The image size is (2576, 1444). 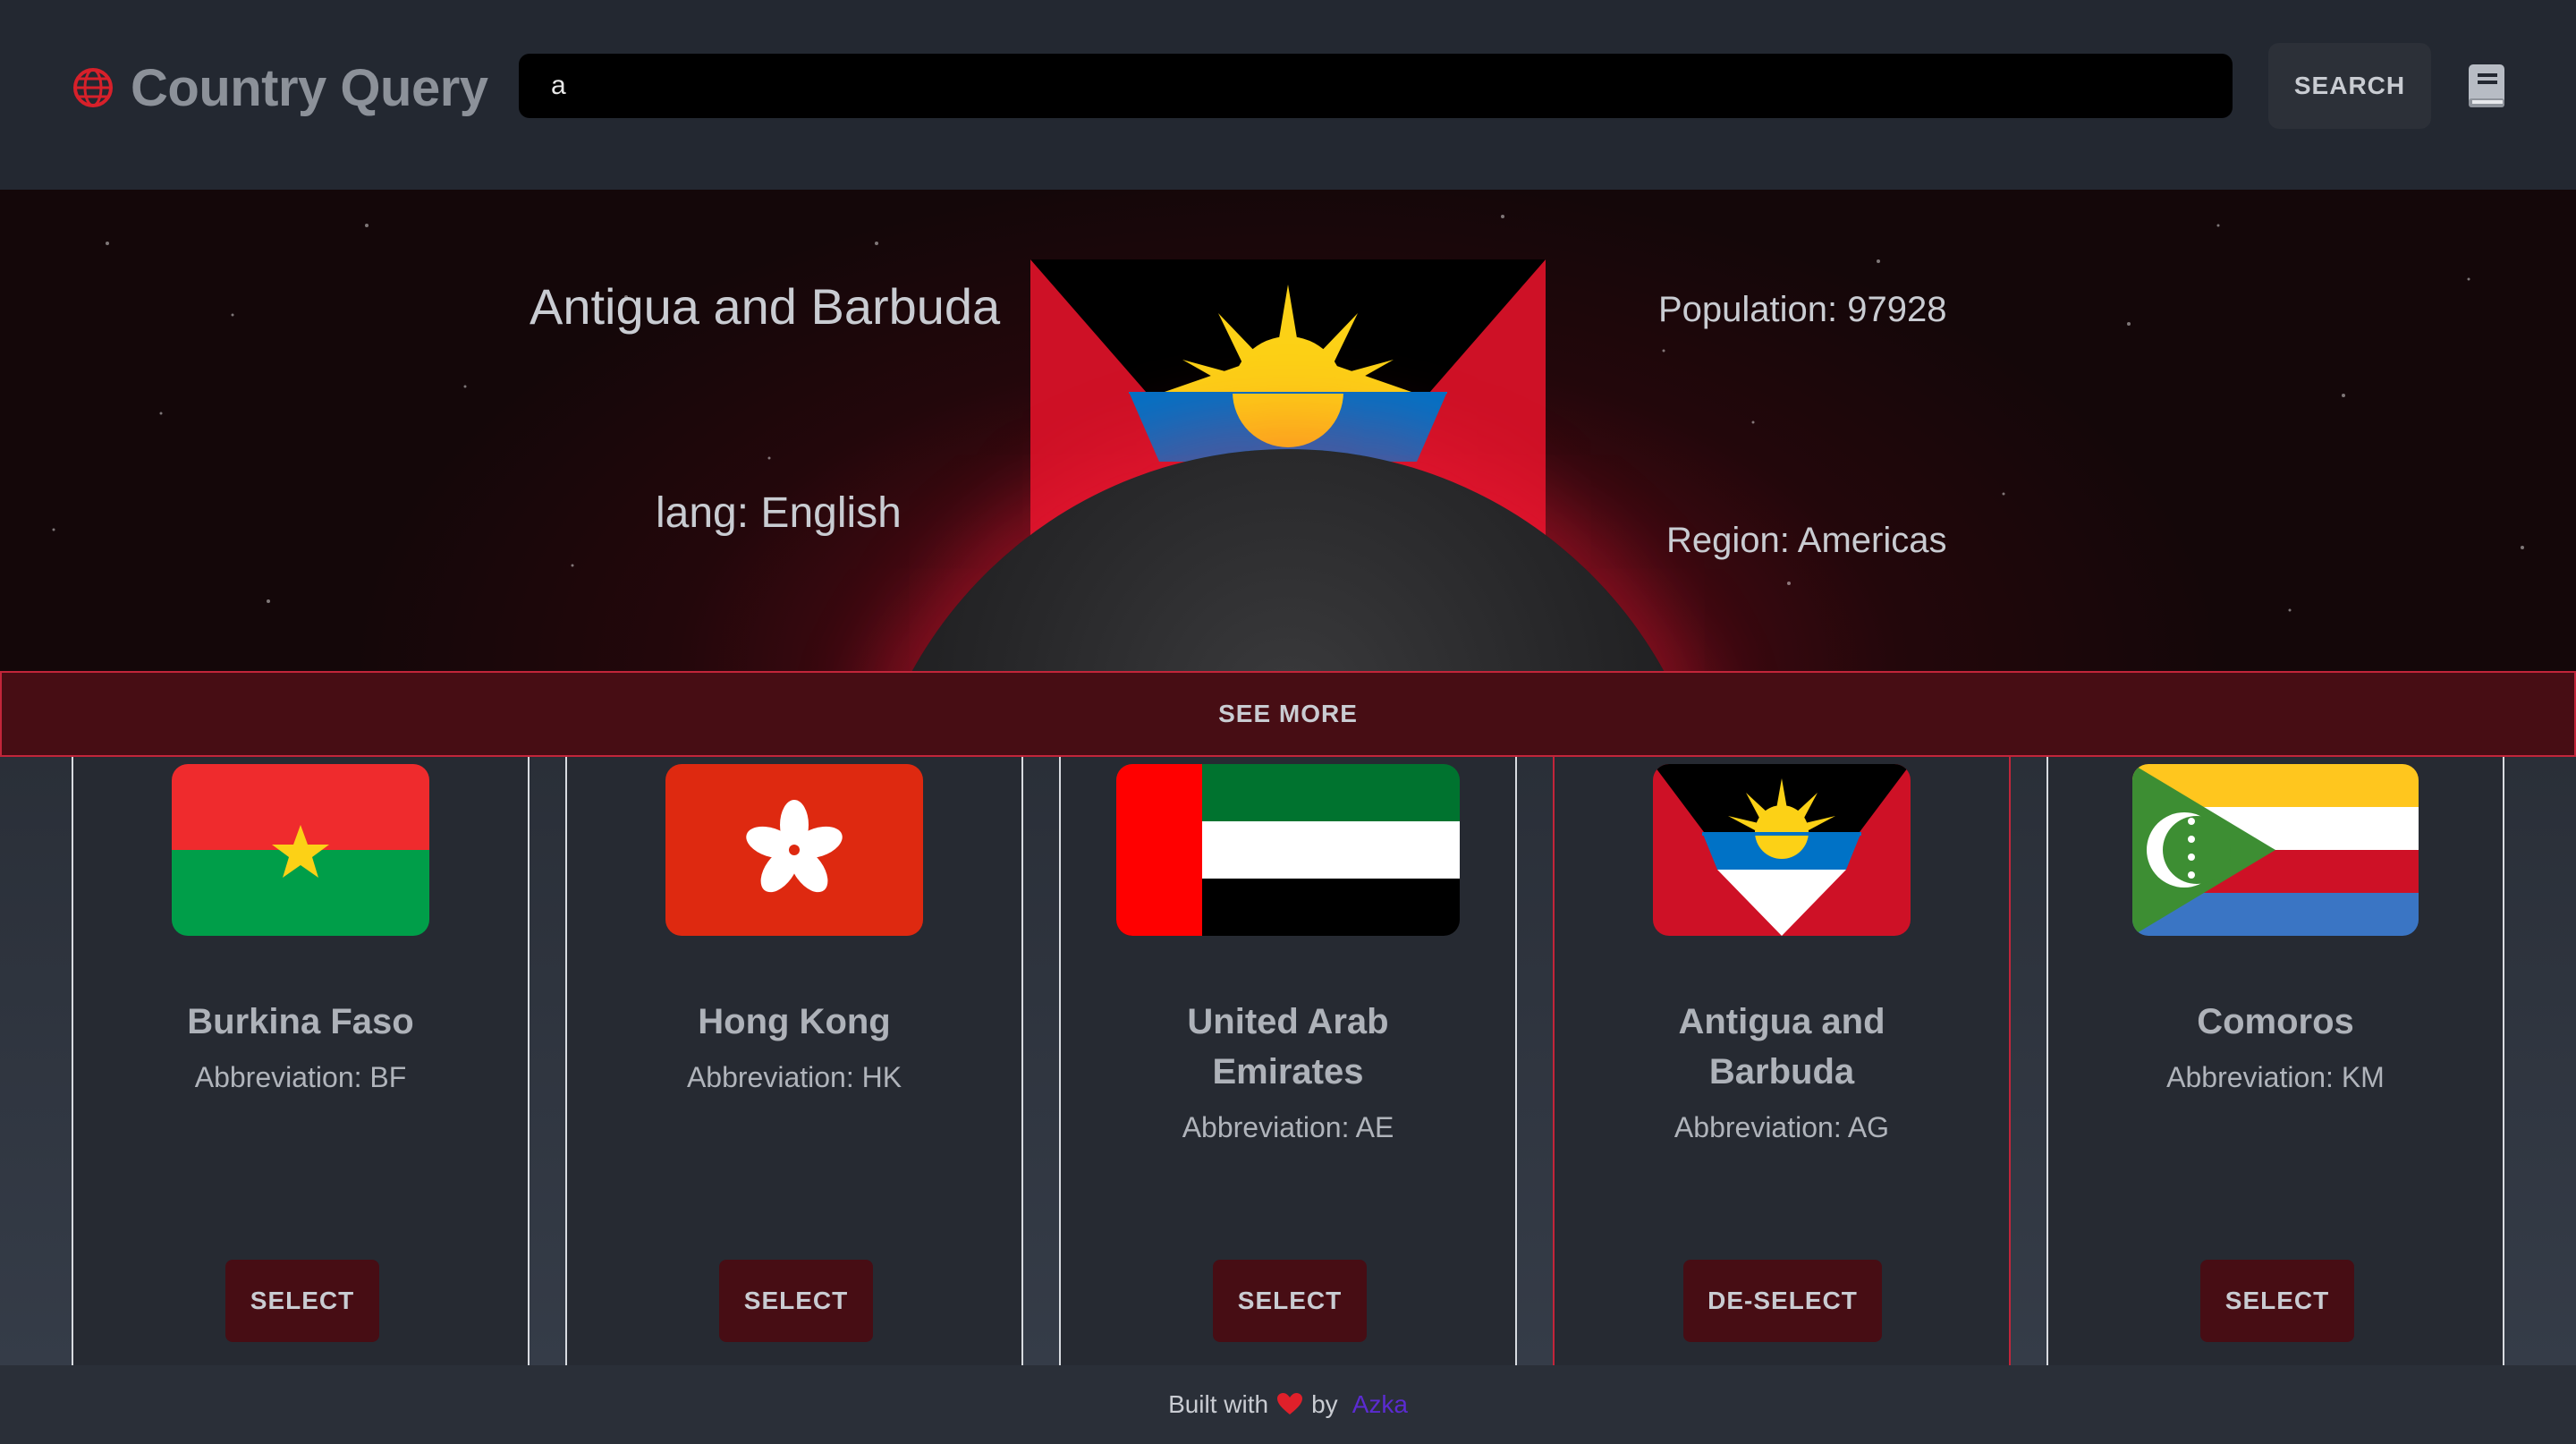 I want to click on country-card-name: United Arab Emirates, so click(x=1288, y=1046).